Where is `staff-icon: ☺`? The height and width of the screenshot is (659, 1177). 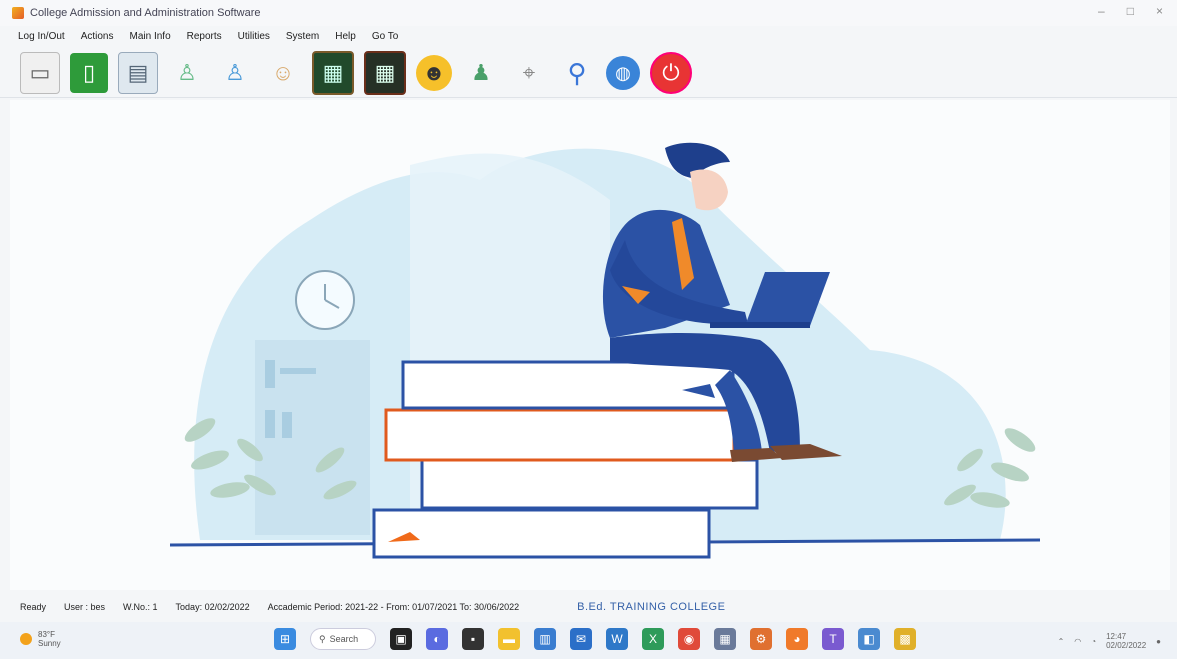
staff-icon: ☺ is located at coordinates (283, 73).